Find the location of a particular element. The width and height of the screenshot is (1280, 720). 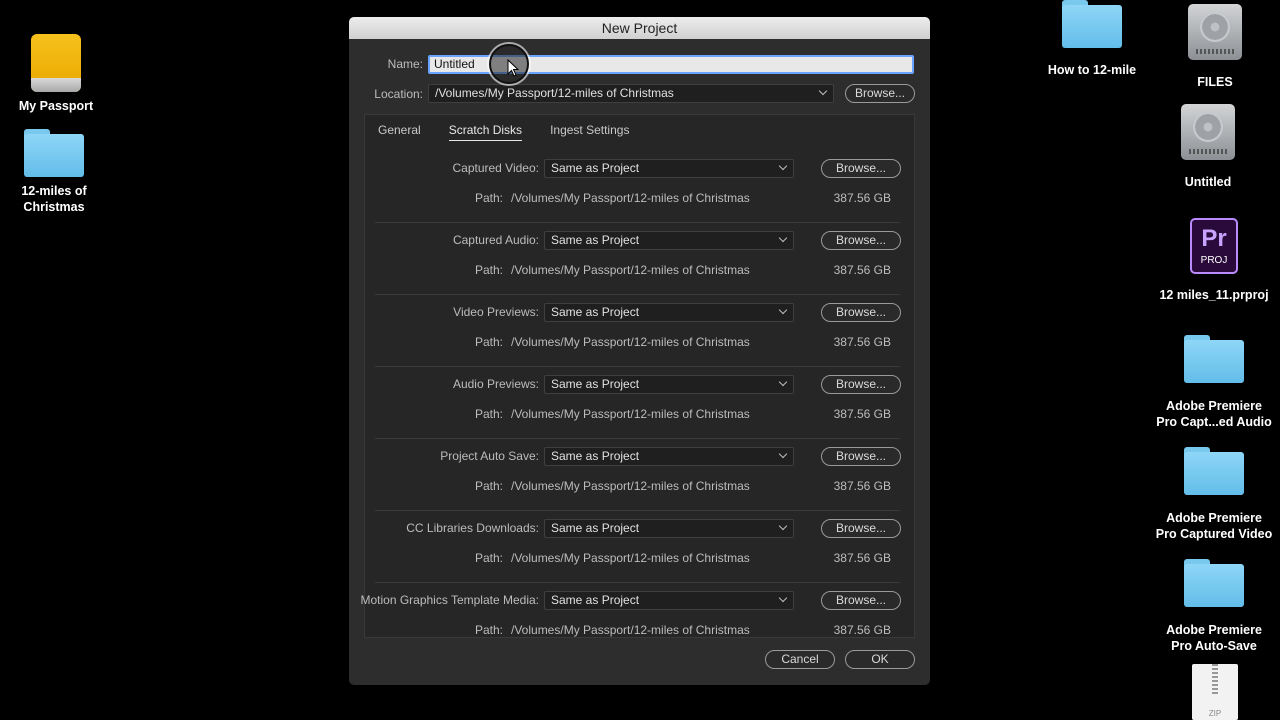

desktop-icon-label: Untitled is located at coordinates (1208, 182).